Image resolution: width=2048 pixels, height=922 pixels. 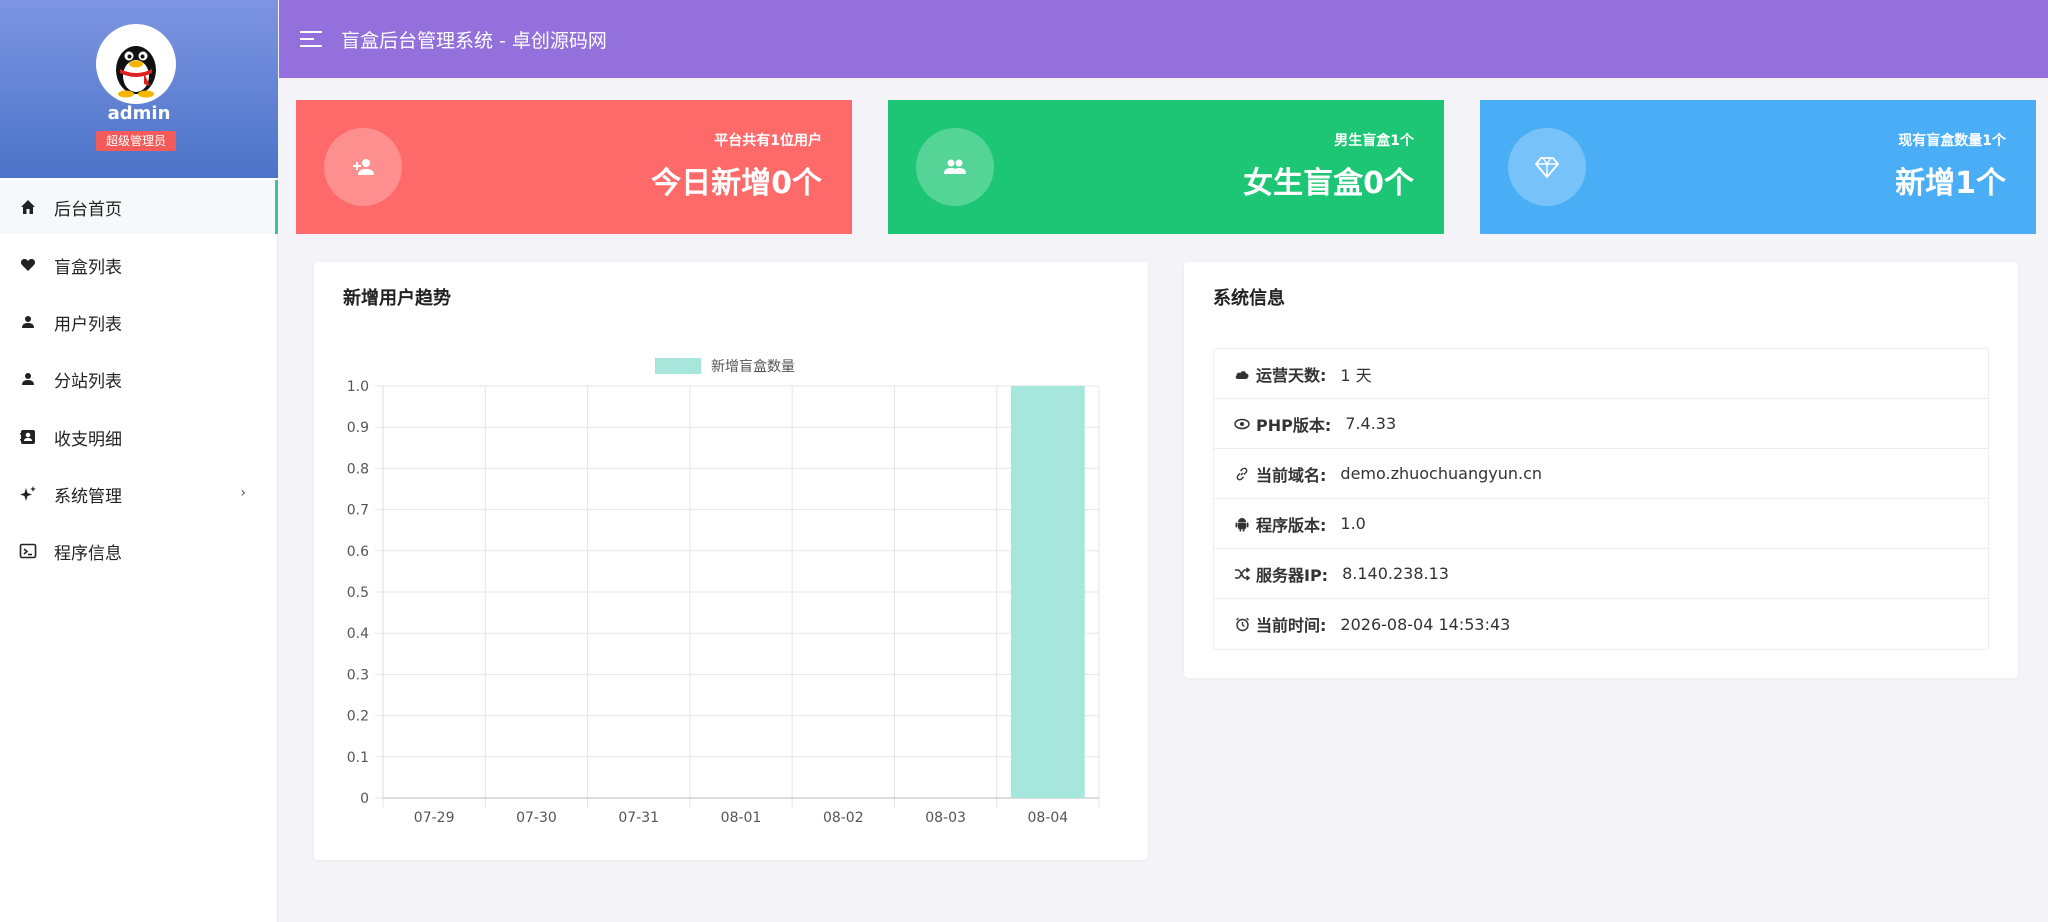 I want to click on avatar, so click(x=136, y=64).